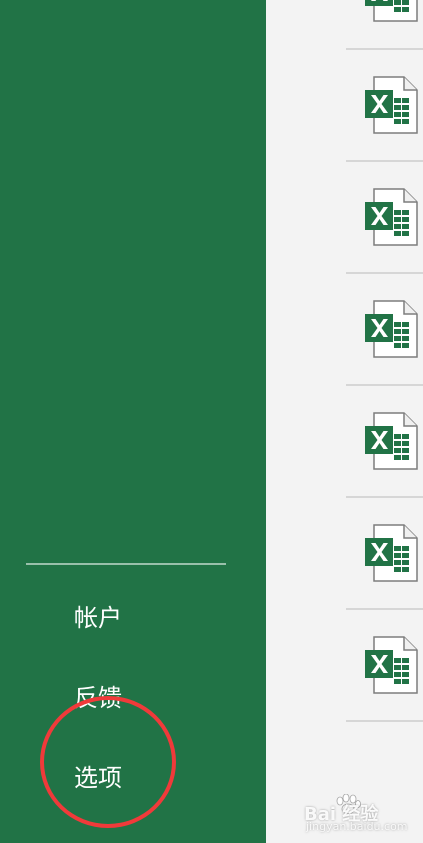 The image size is (423, 843). What do you see at coordinates (108, 762) in the screenshot?
I see `red-highlight-circle` at bounding box center [108, 762].